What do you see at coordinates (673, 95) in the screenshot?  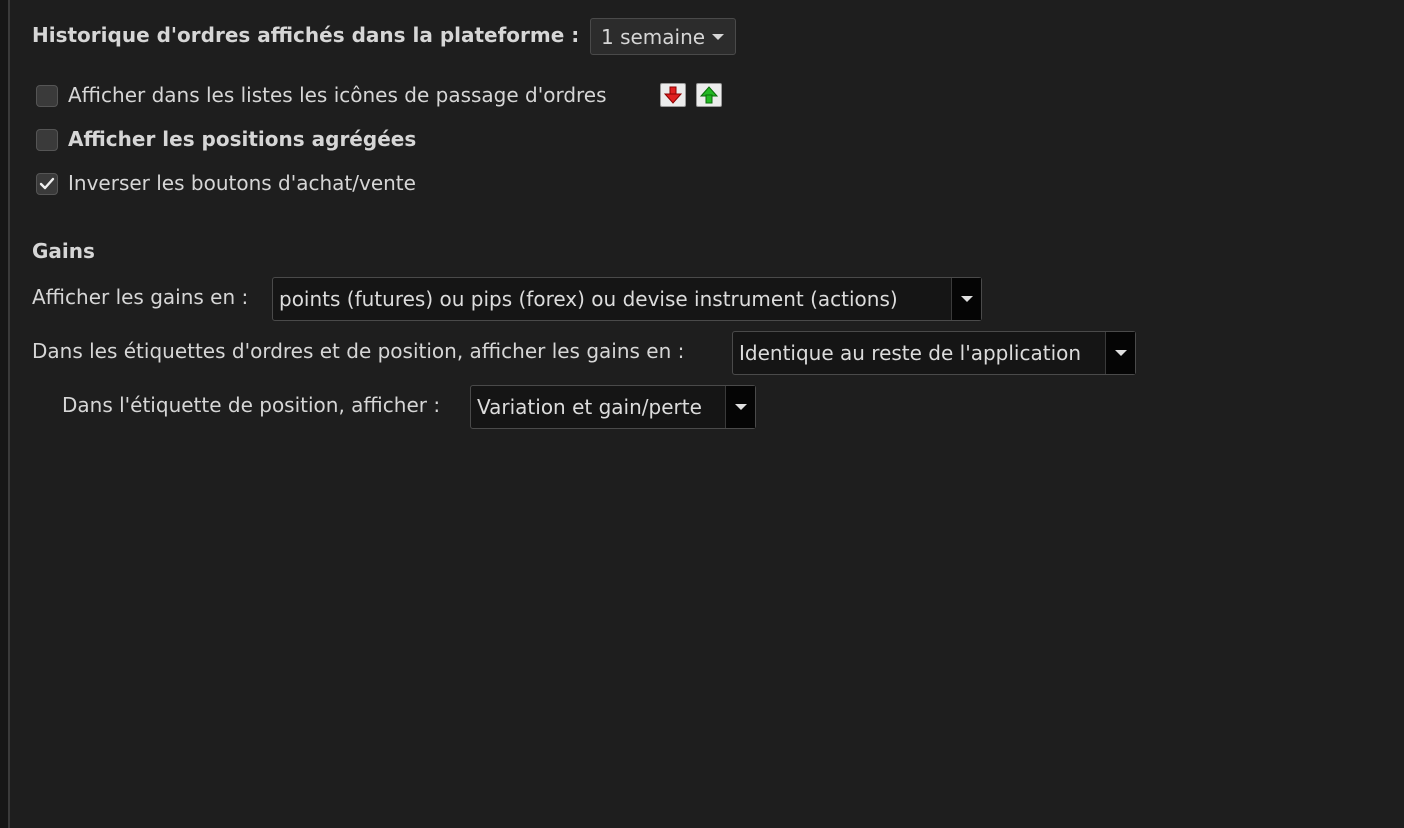 I see `sell-order-icon` at bounding box center [673, 95].